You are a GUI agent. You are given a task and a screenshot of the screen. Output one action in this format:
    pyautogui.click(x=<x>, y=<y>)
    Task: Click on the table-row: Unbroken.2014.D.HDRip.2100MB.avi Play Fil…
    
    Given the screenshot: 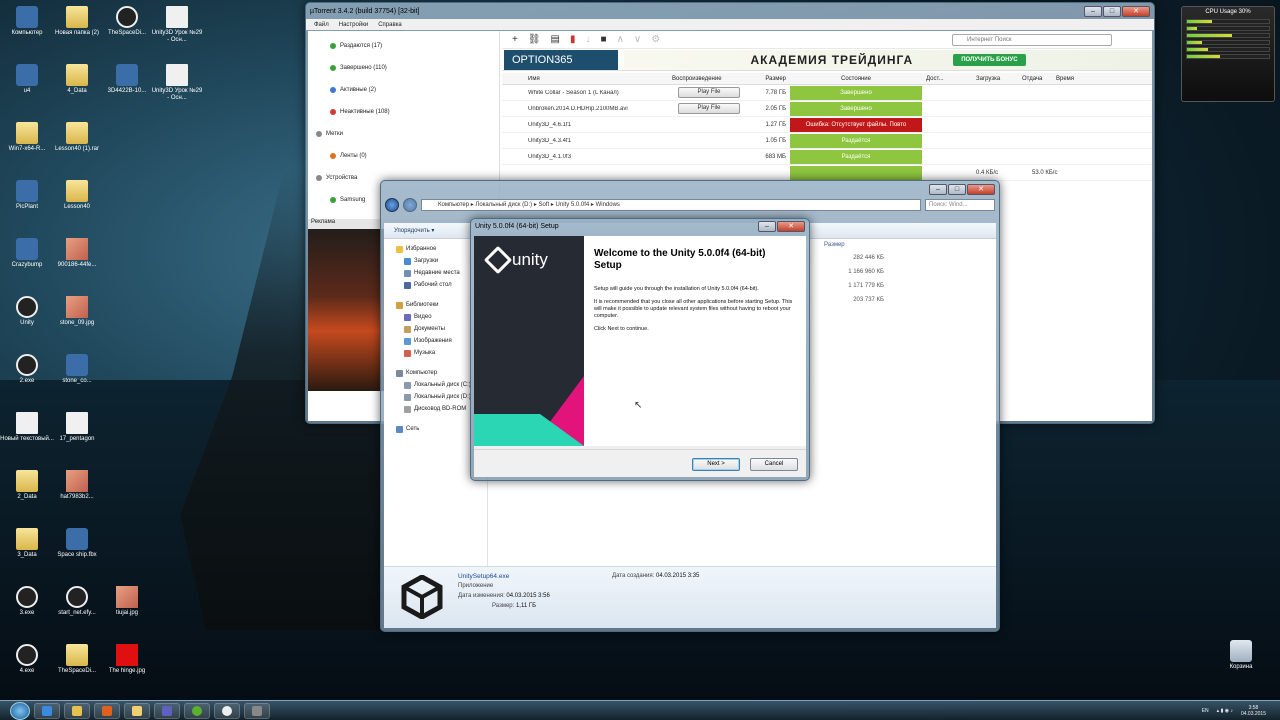 What is the action you would take?
    pyautogui.click(x=827, y=109)
    